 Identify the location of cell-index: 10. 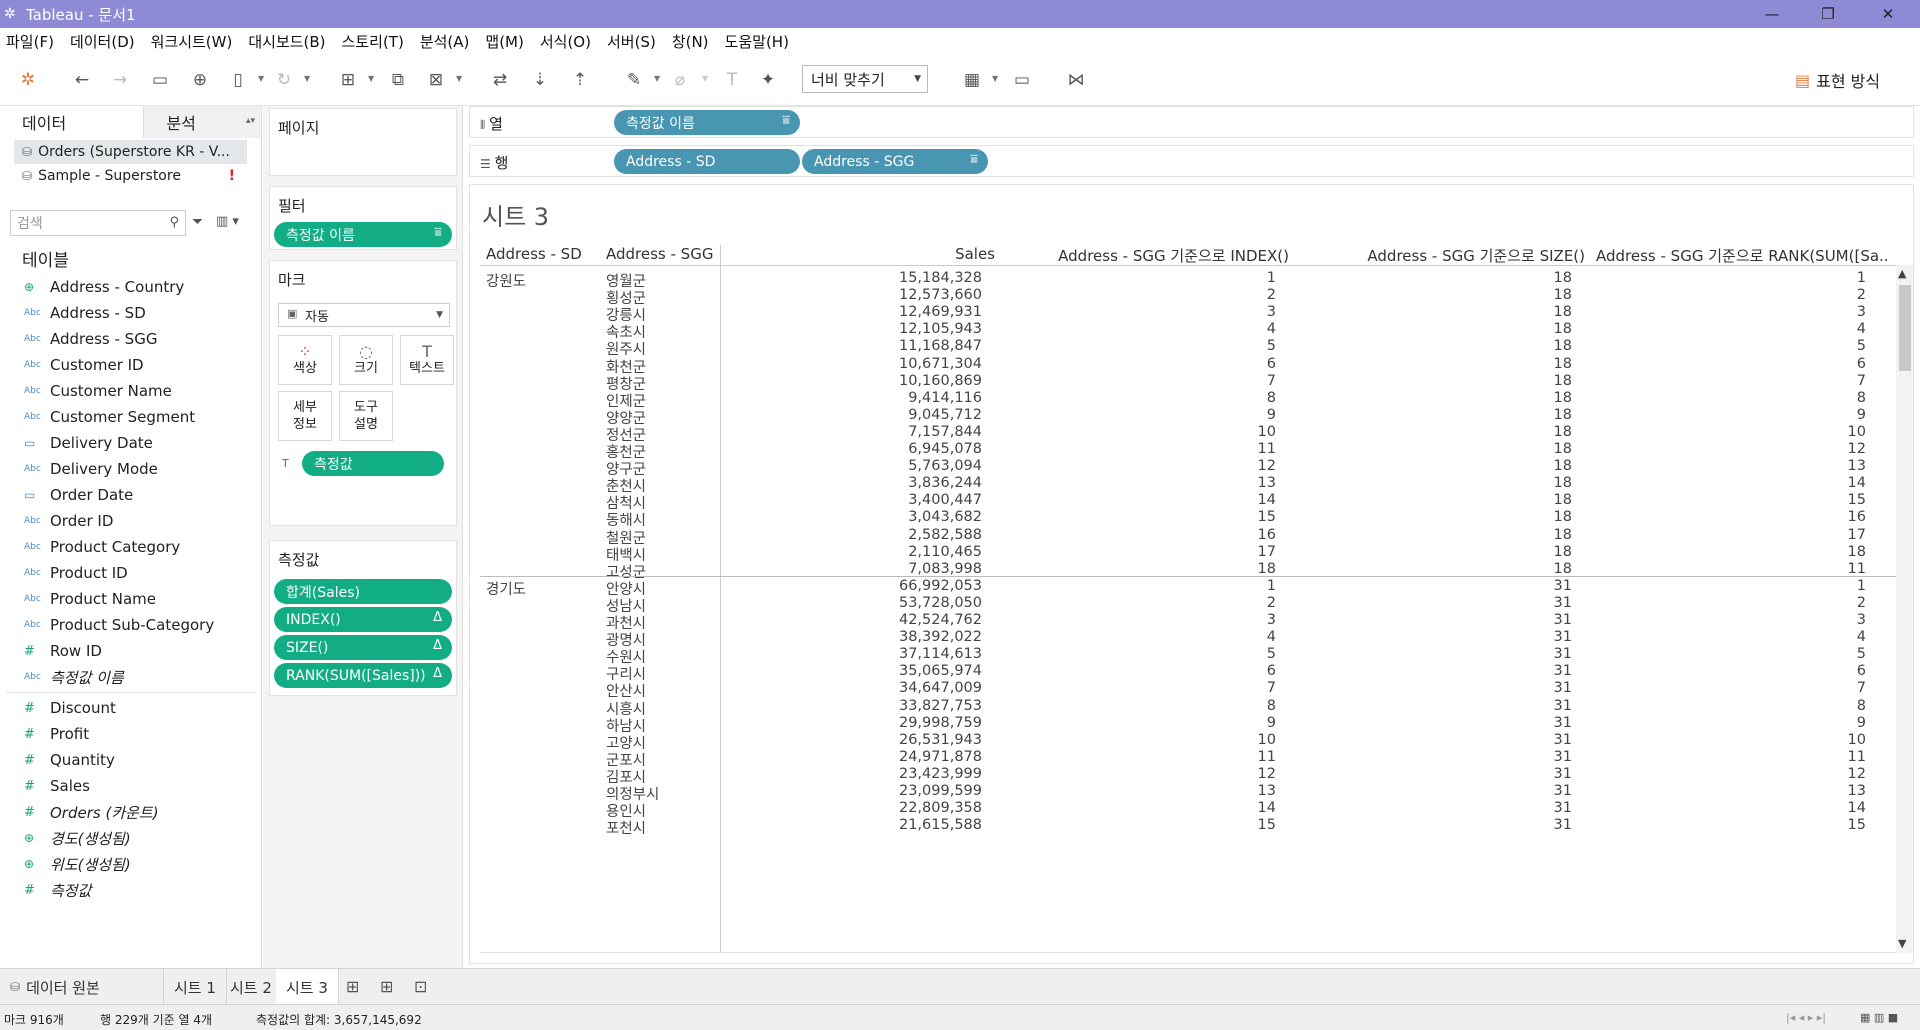
(1267, 740).